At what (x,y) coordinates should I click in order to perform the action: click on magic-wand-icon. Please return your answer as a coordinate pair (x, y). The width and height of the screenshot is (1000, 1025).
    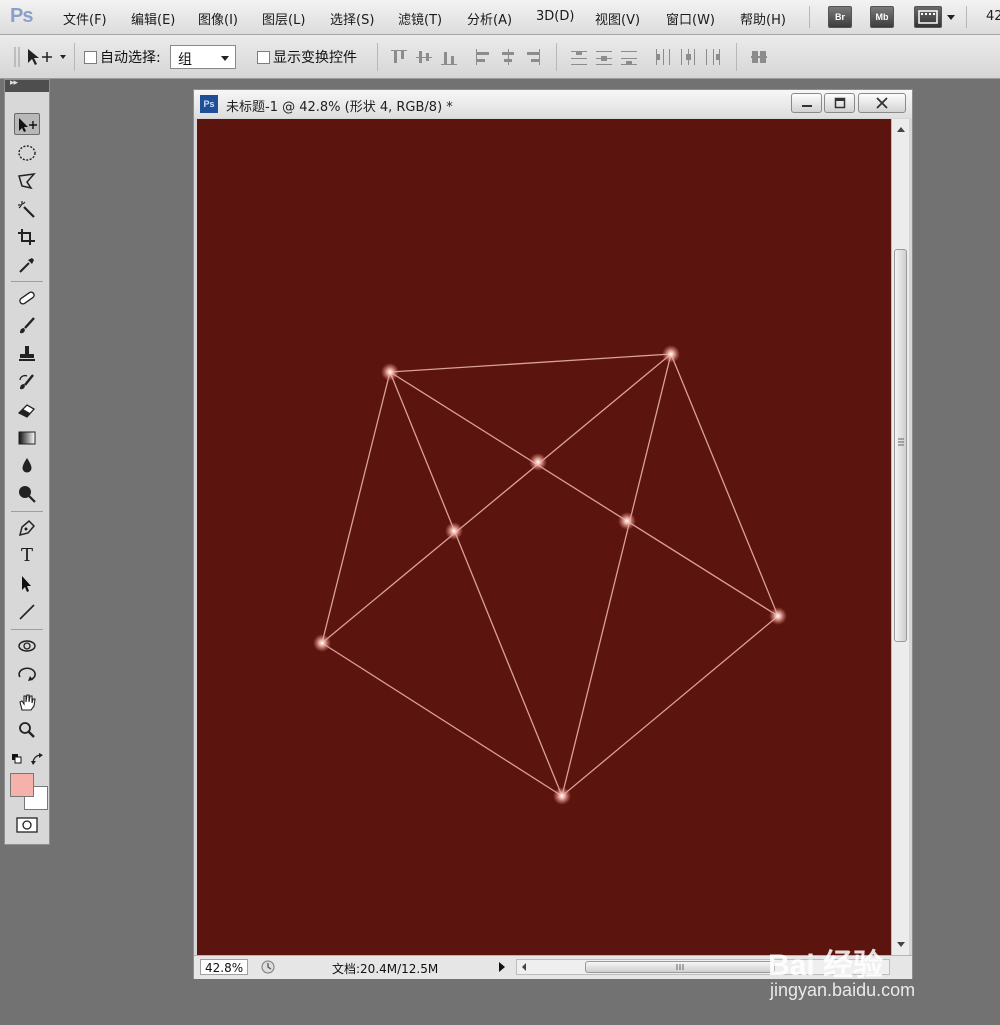
    Looking at the image, I should click on (26, 209).